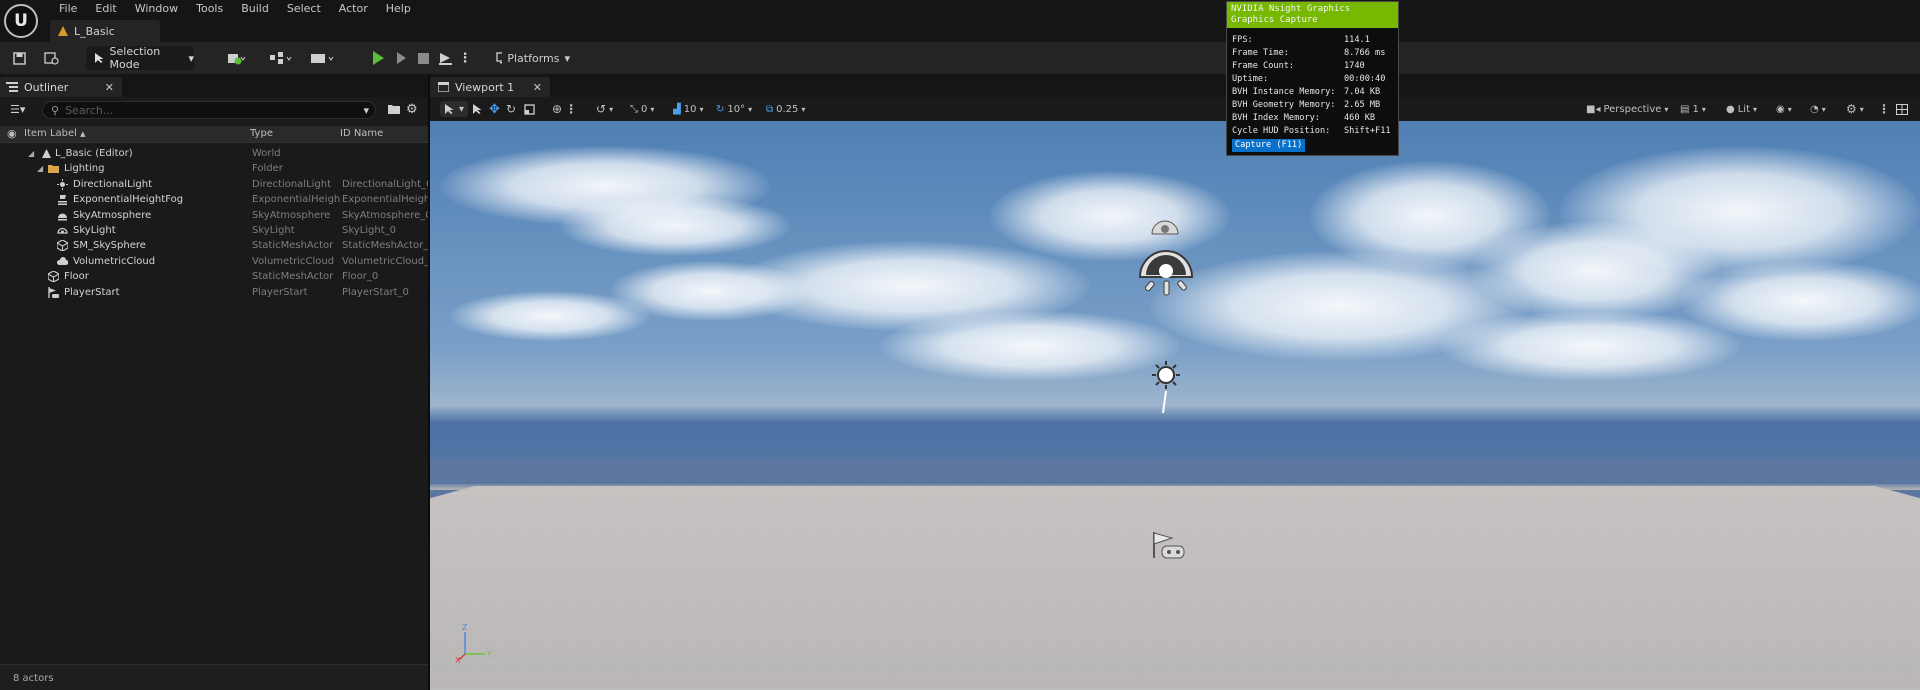  What do you see at coordinates (1166, 389) in the screenshot?
I see `directional-light-gizmo-icon` at bounding box center [1166, 389].